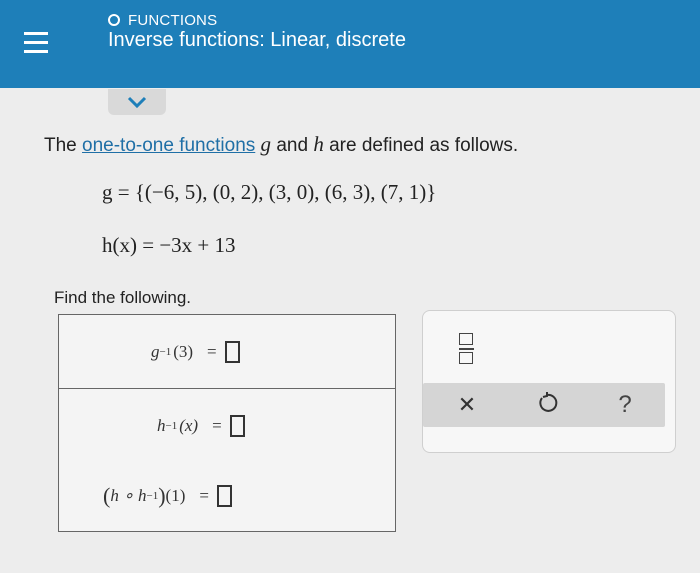 This screenshot has width=700, height=573. What do you see at coordinates (63, 145) in the screenshot?
I see `intro-prefix: The` at bounding box center [63, 145].